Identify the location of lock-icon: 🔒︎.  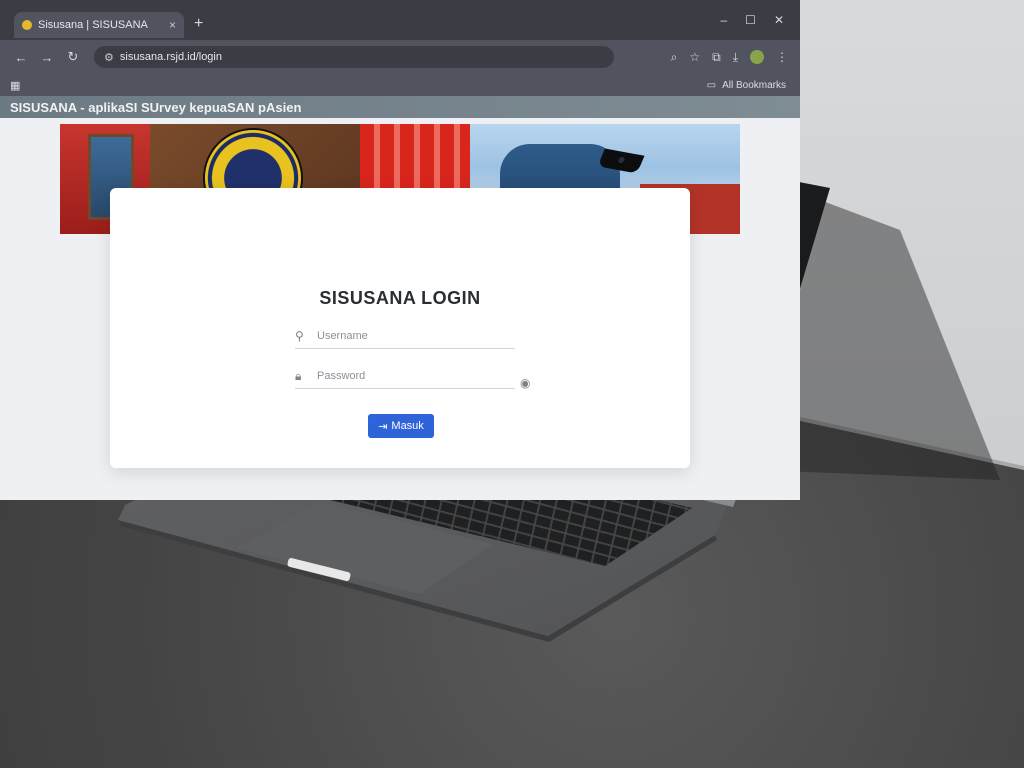
(298, 375).